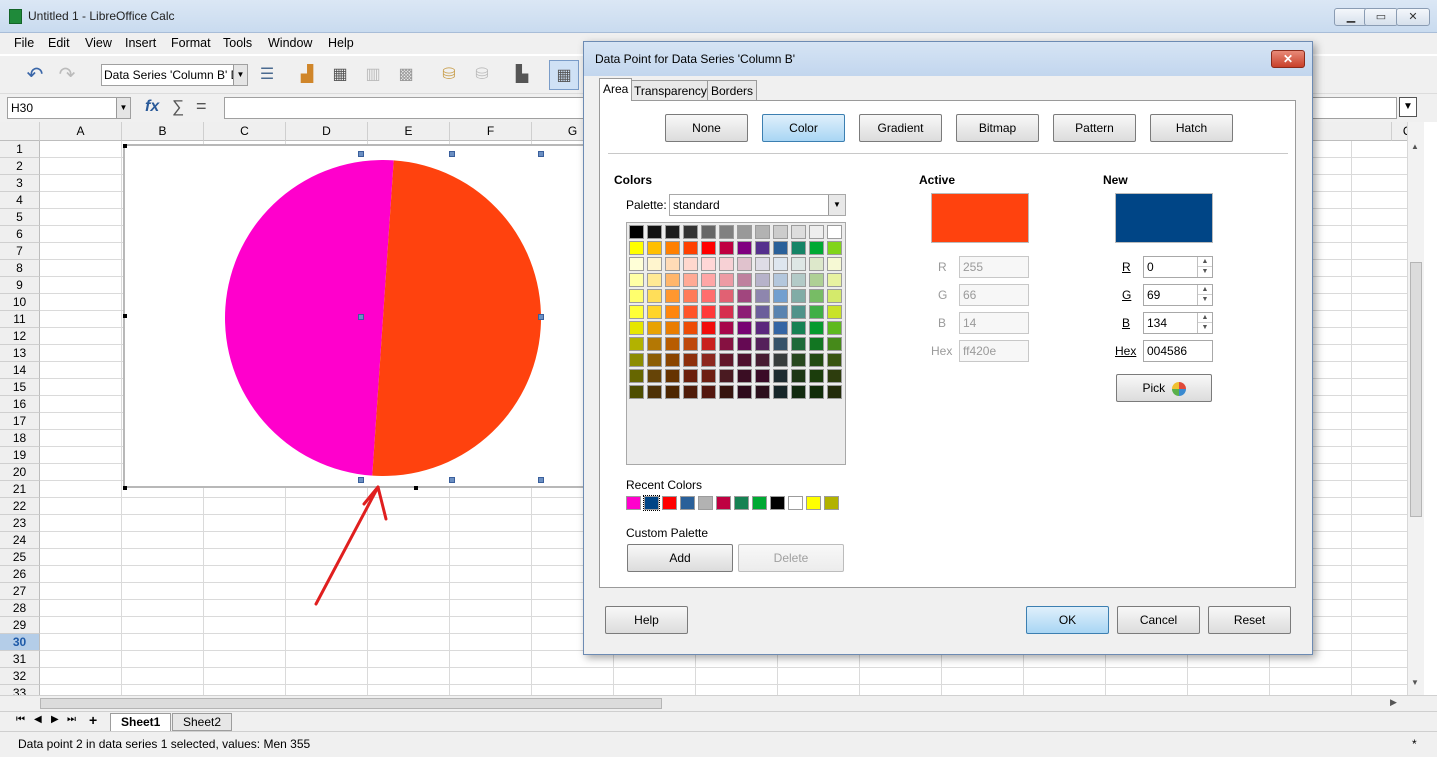  Describe the element at coordinates (20, 421) in the screenshot. I see `row-header: 17` at that location.